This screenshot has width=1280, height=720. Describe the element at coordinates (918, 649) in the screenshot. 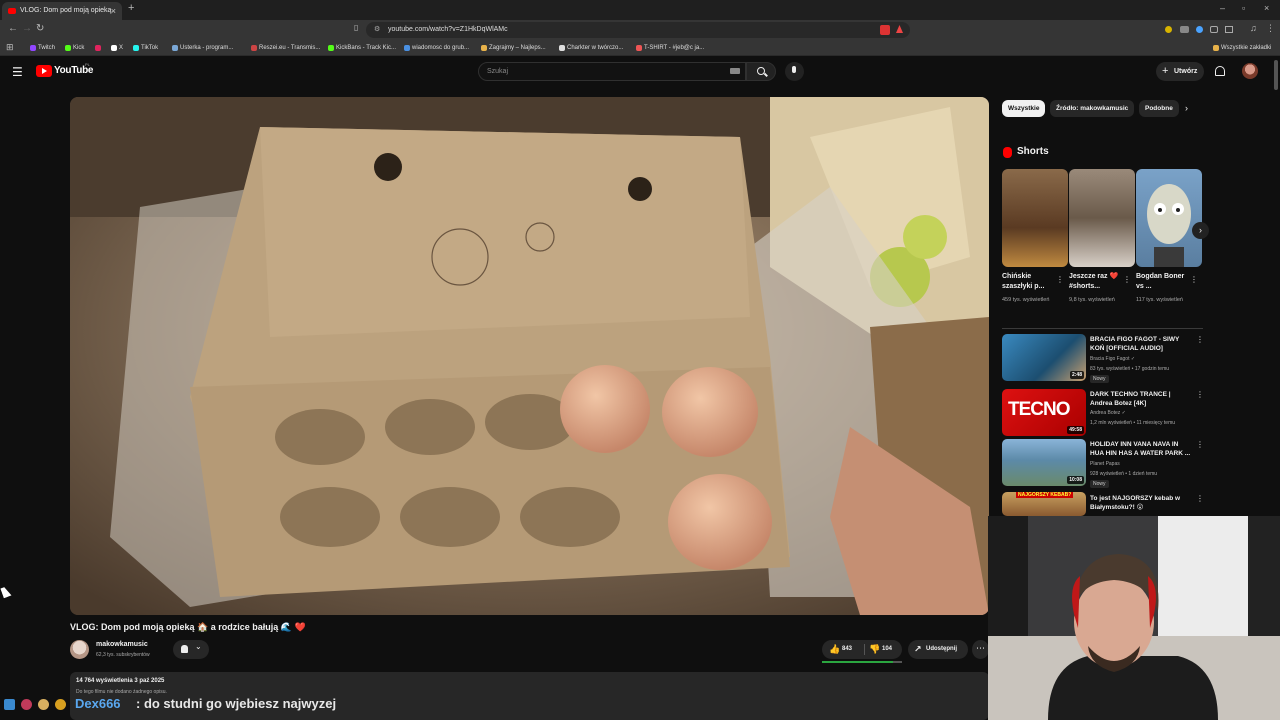

I see `share-icon: ↗` at that location.